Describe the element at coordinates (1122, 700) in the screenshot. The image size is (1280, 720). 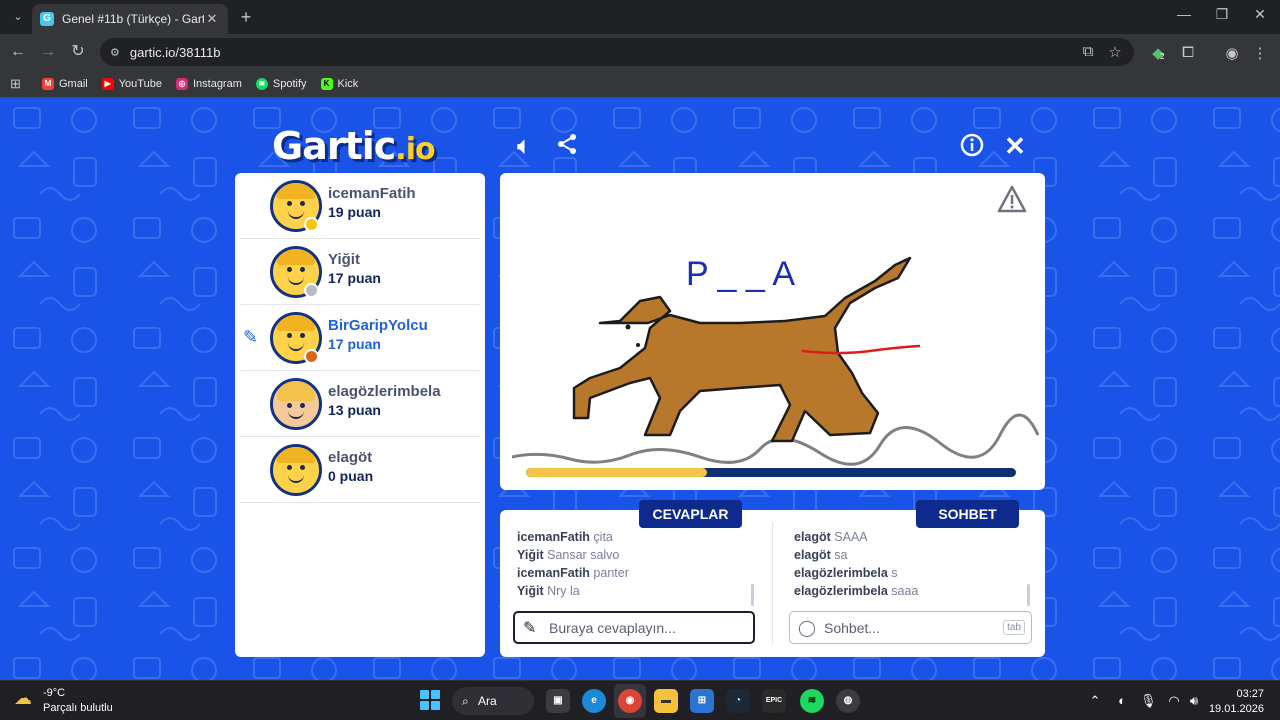
I see `tray-app-icon: ◐` at that location.